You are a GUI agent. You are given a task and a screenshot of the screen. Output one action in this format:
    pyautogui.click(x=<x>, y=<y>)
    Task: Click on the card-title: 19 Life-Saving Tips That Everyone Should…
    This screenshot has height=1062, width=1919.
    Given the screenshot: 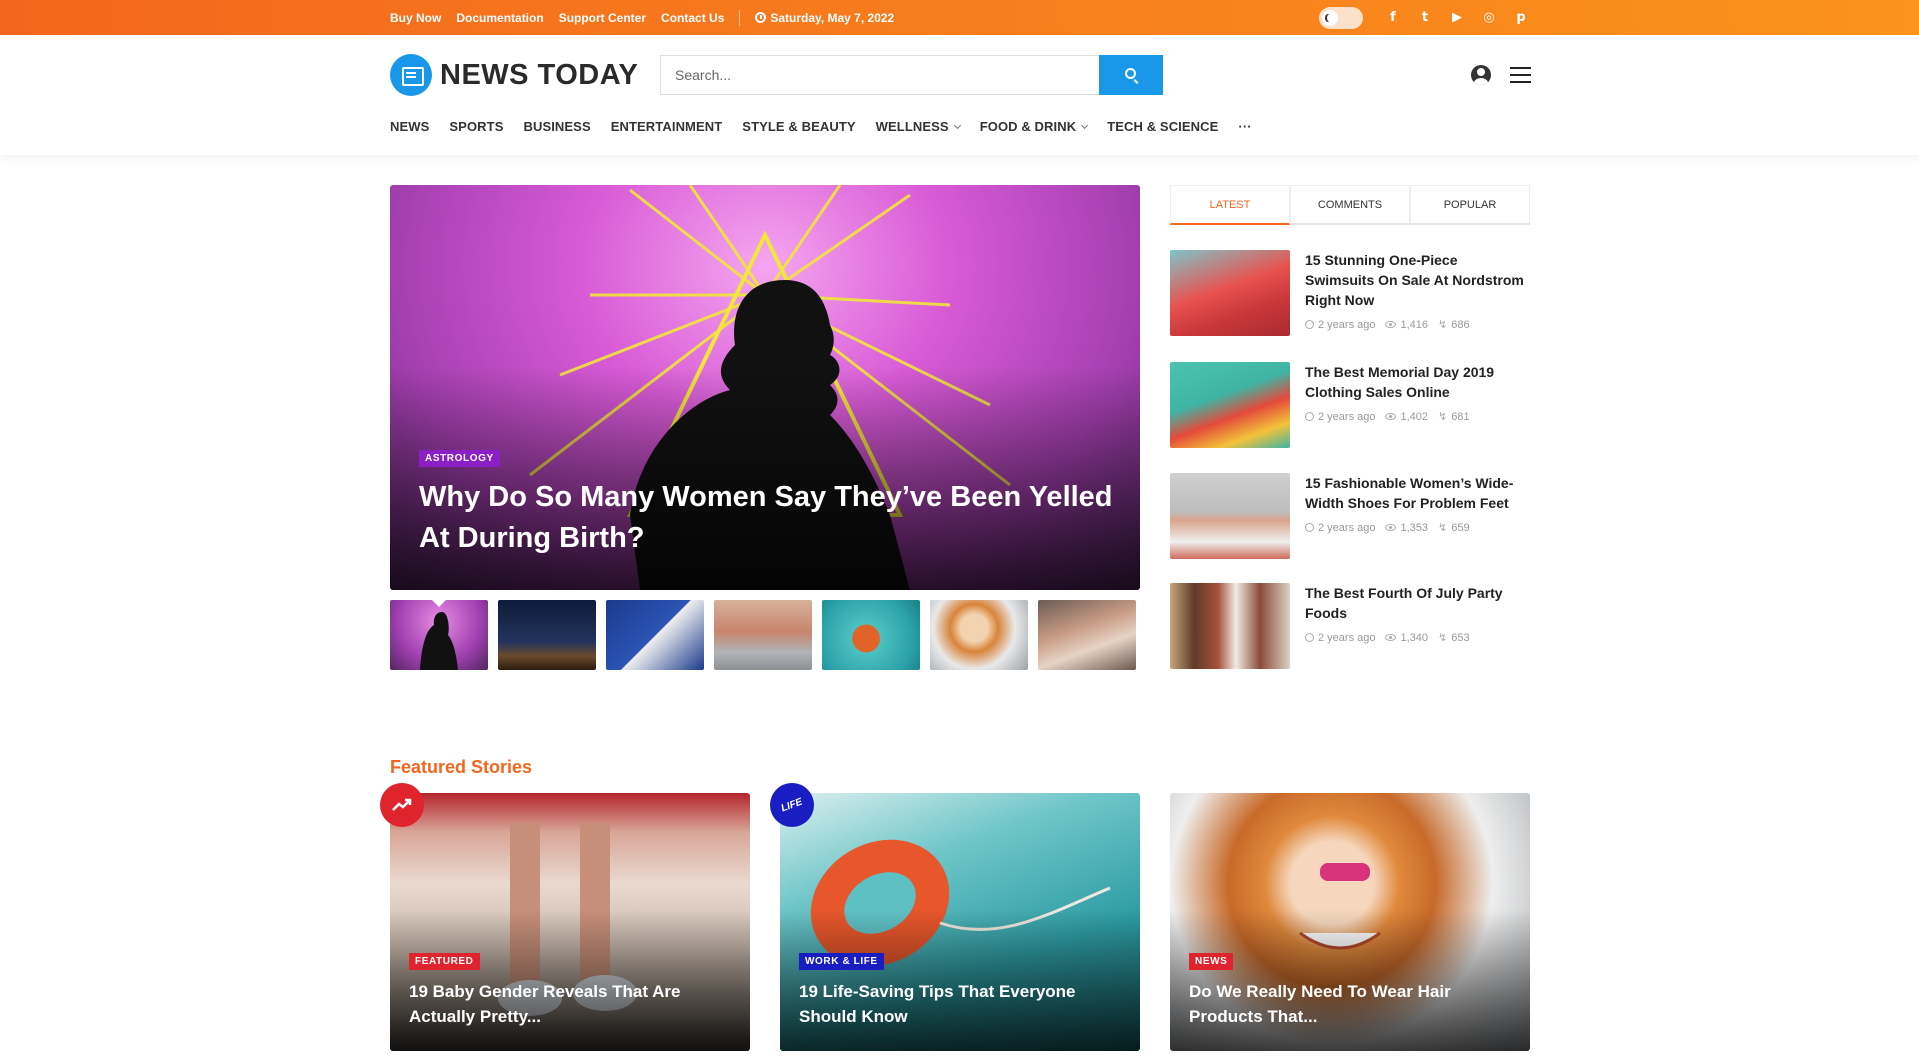 What is the action you would take?
    pyautogui.click(x=959, y=1004)
    